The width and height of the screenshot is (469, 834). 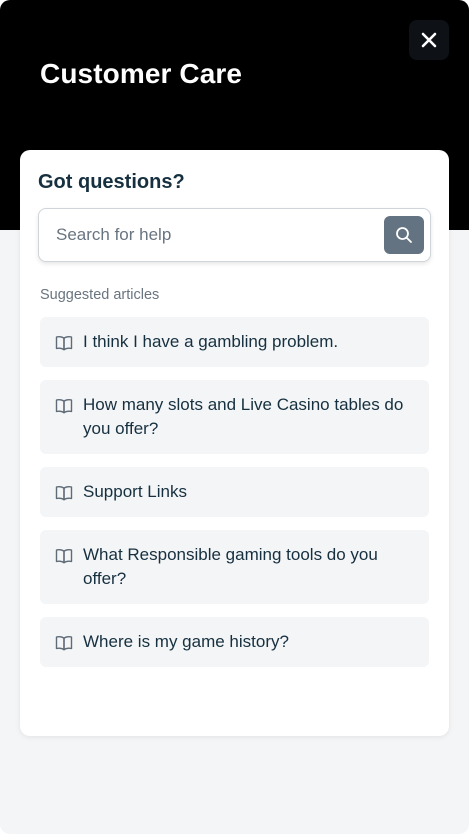 What do you see at coordinates (211, 341) in the screenshot?
I see `article-label: I think I have a gambling problem.` at bounding box center [211, 341].